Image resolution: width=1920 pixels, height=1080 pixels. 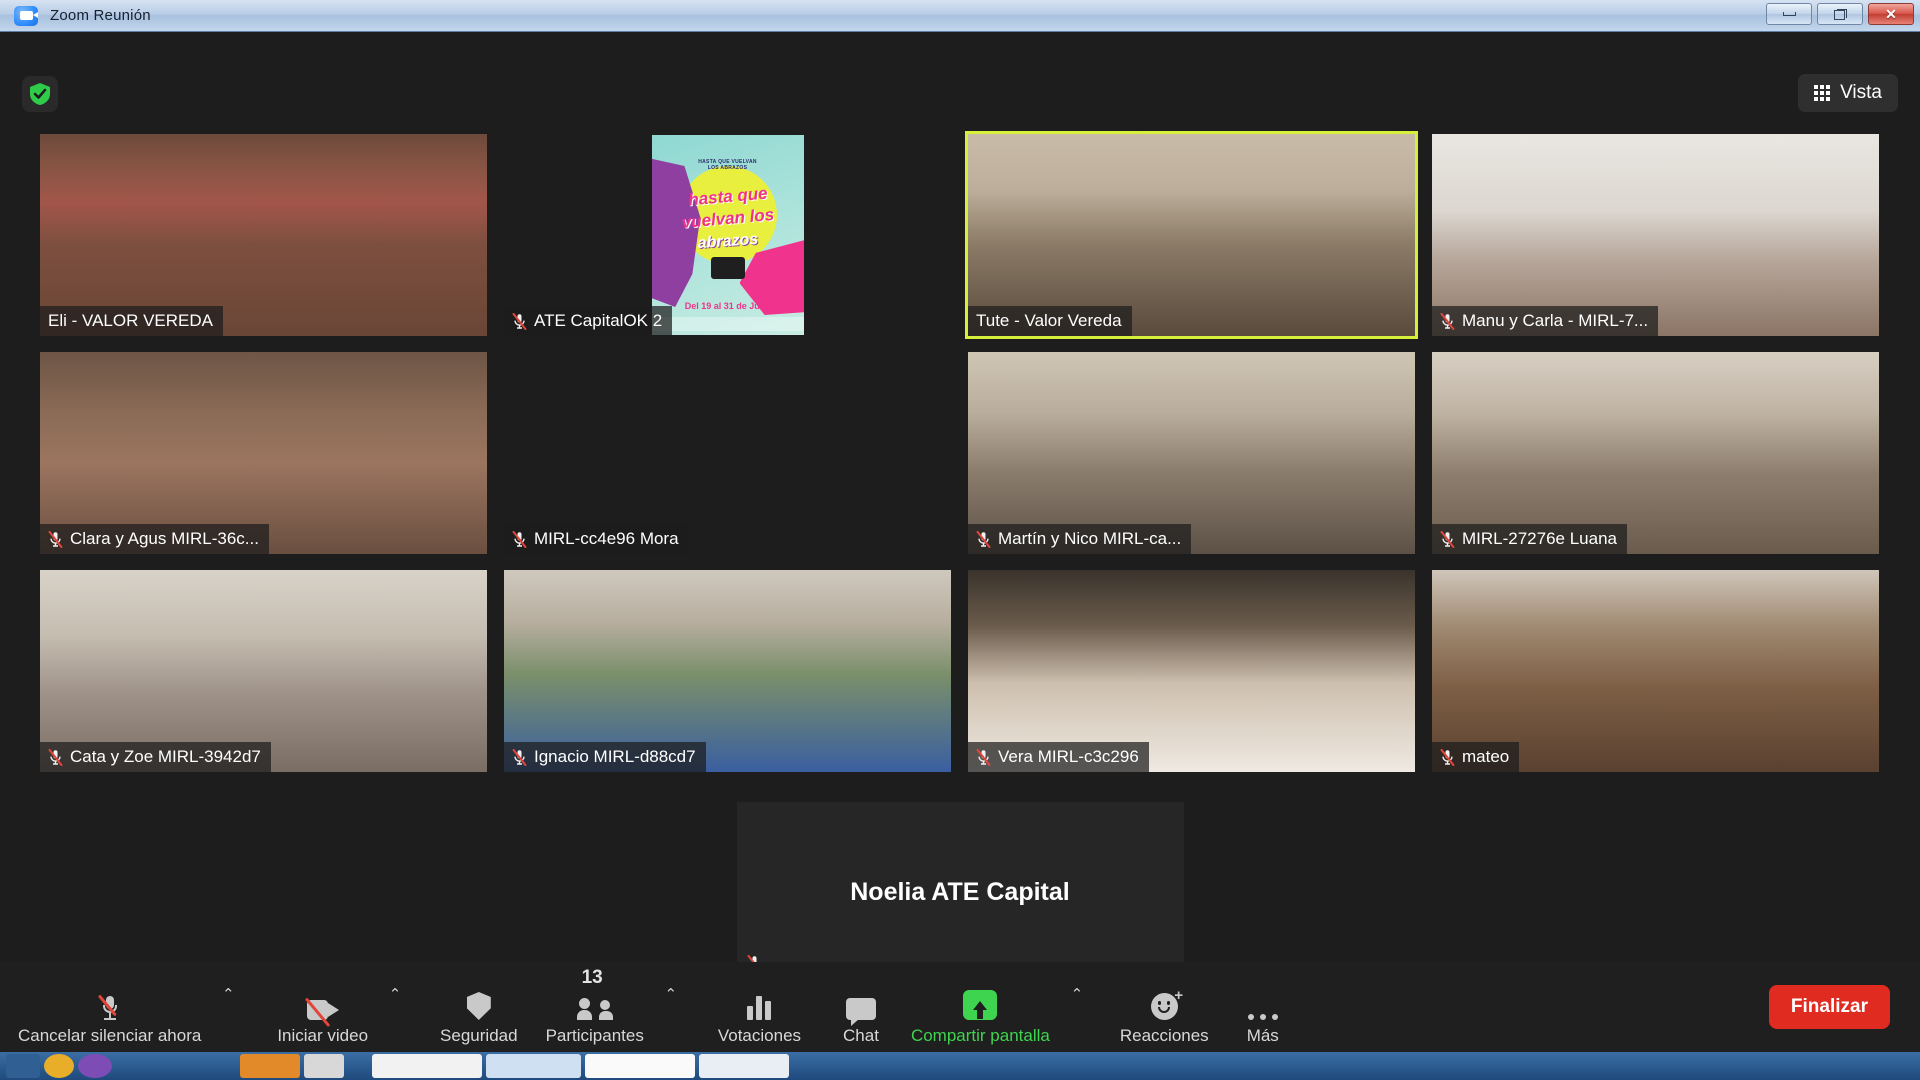 I want to click on view-button-label: Vista, so click(x=1861, y=92).